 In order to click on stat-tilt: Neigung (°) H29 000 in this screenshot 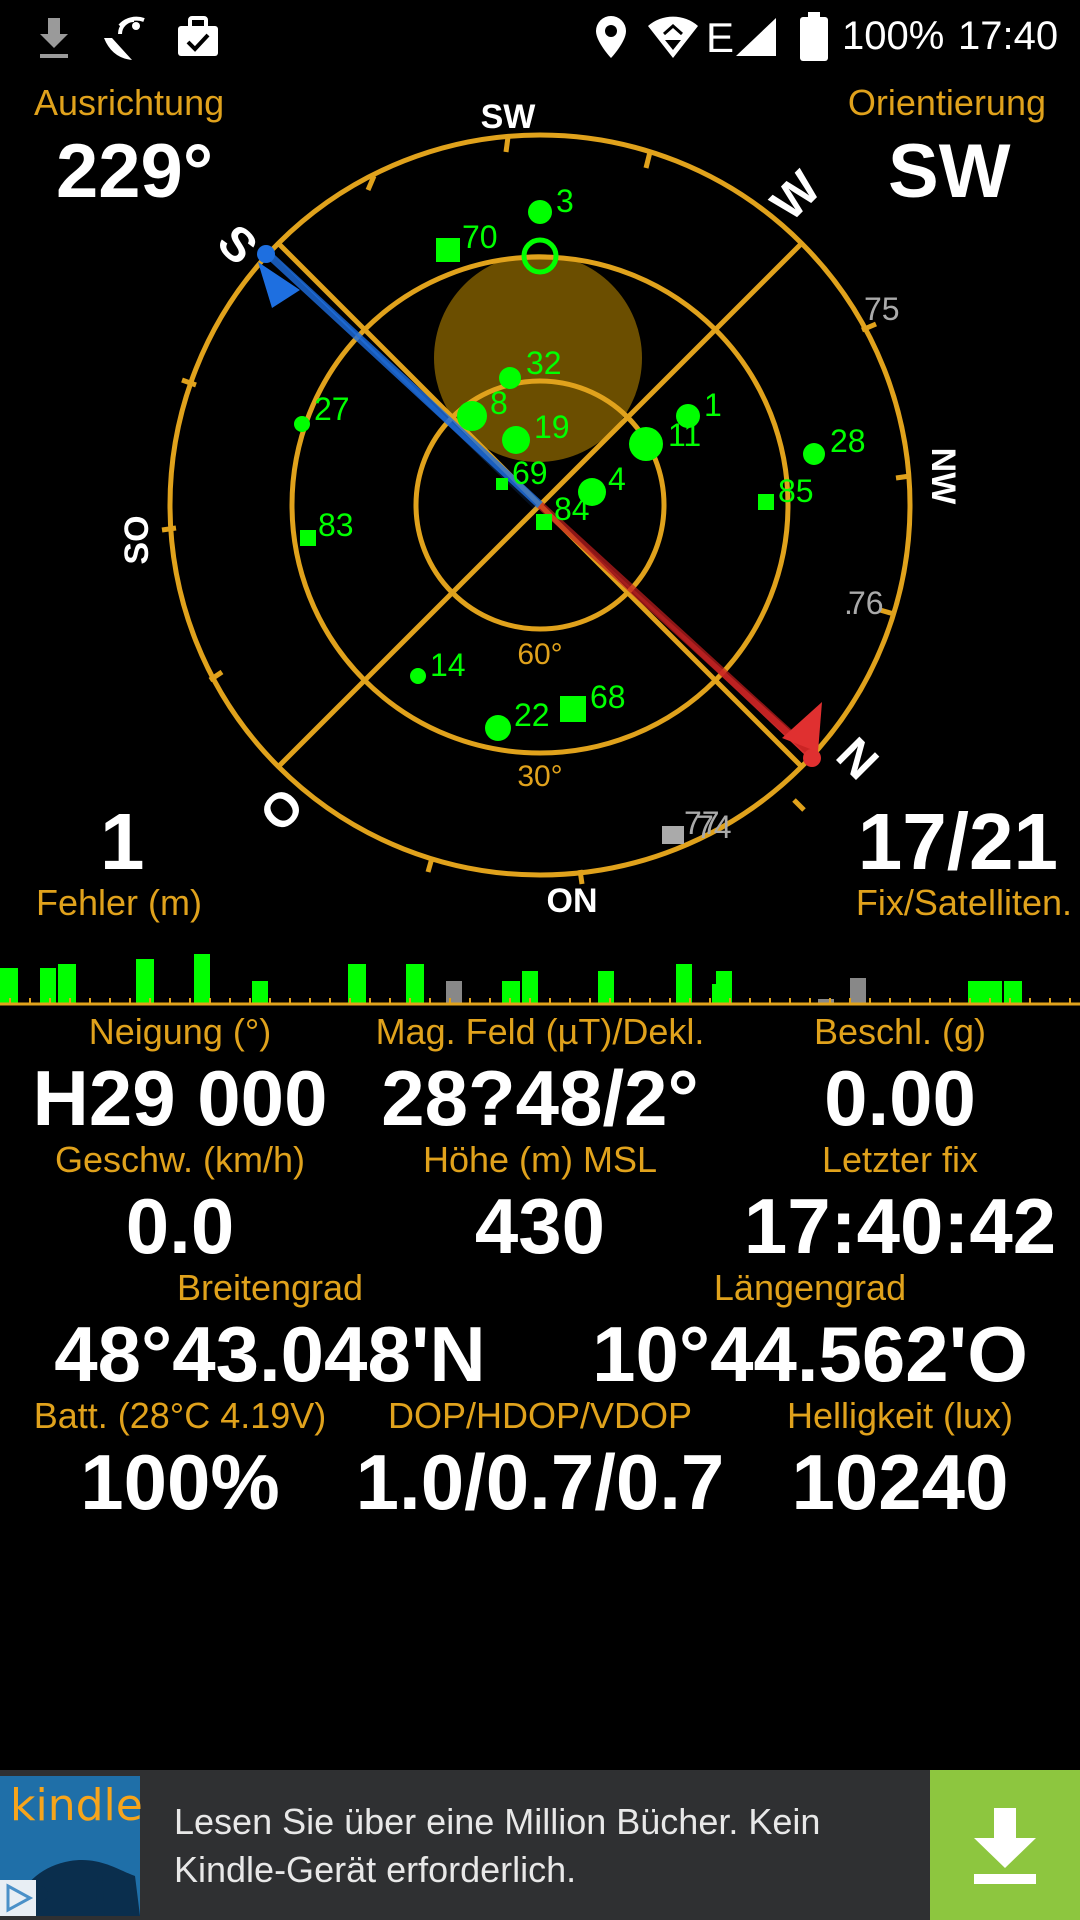, I will do `click(180, 1076)`.